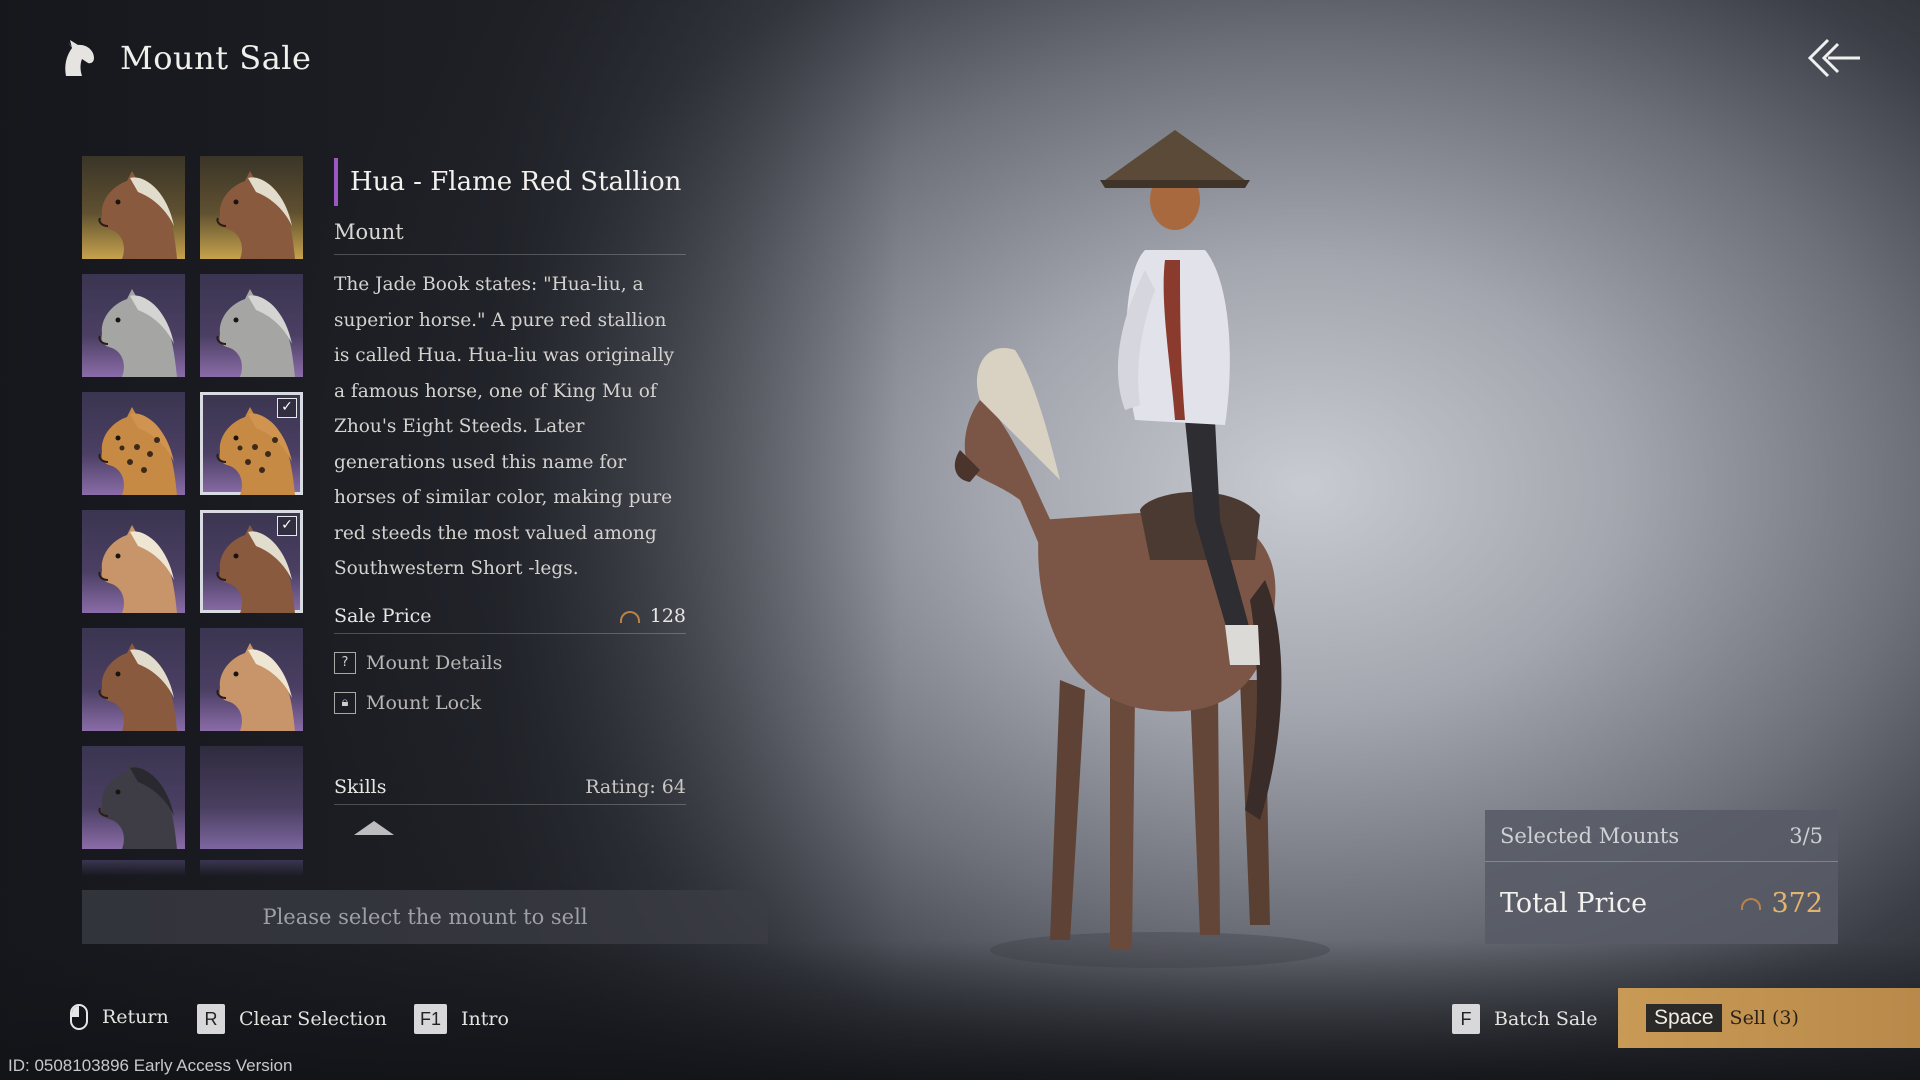 The height and width of the screenshot is (1080, 1920). Describe the element at coordinates (313, 1019) in the screenshot. I see `clear-selection-label: Clear Selection` at that location.